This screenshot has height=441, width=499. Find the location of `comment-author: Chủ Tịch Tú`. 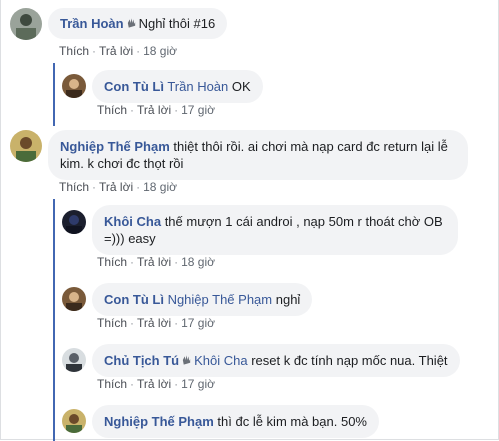

comment-author: Chủ Tịch Tú is located at coordinates (141, 360).